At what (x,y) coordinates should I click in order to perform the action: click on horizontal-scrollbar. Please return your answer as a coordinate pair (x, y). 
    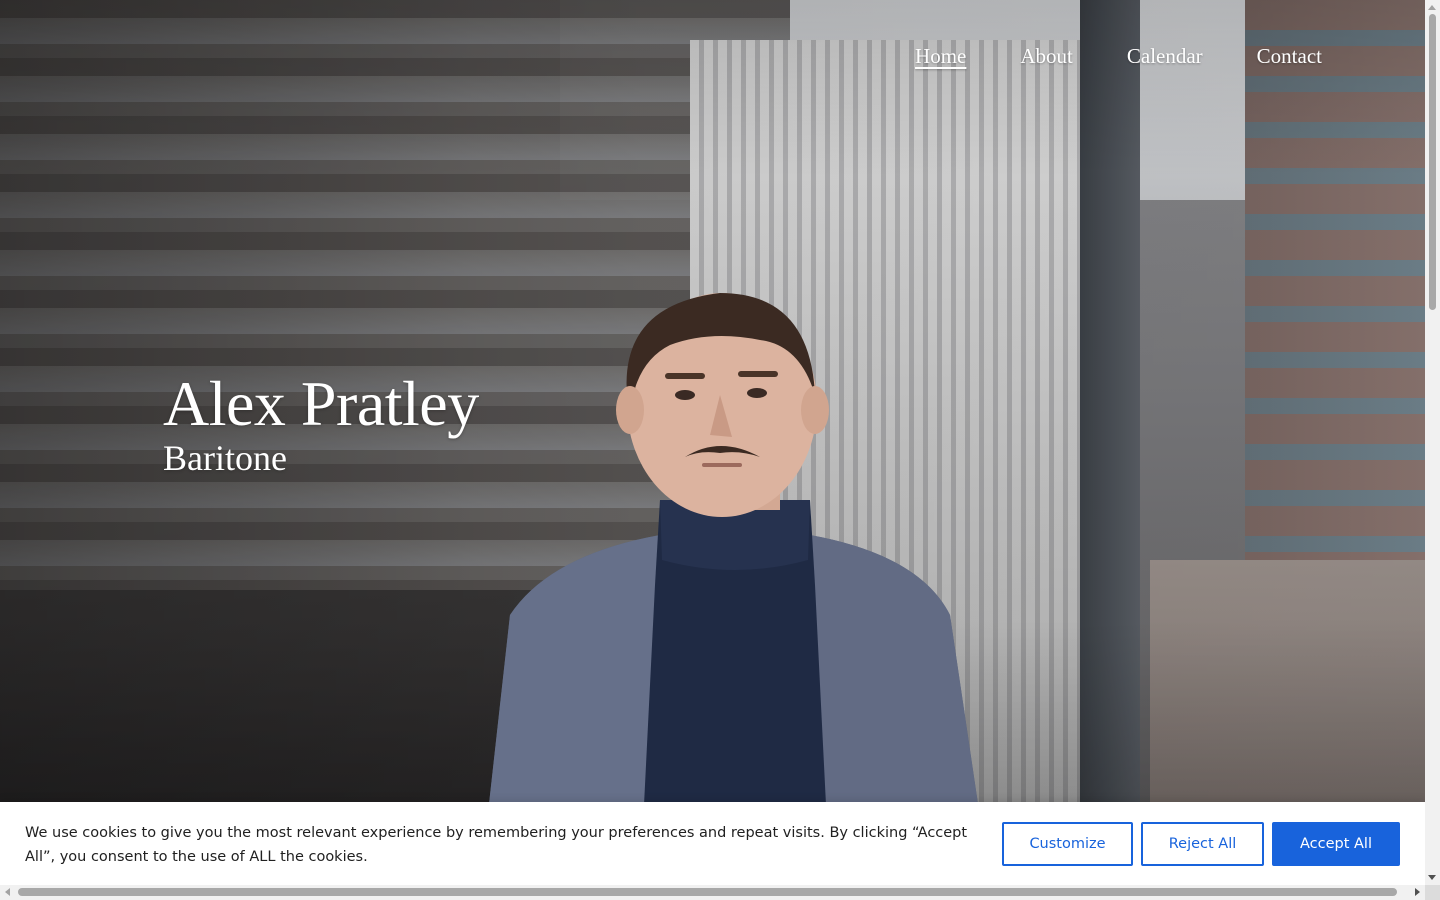
    Looking at the image, I should click on (712, 892).